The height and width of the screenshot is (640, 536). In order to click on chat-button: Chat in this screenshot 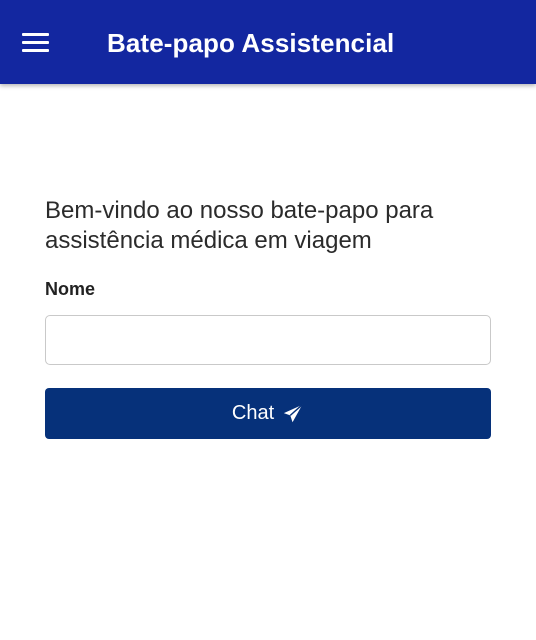, I will do `click(268, 413)`.